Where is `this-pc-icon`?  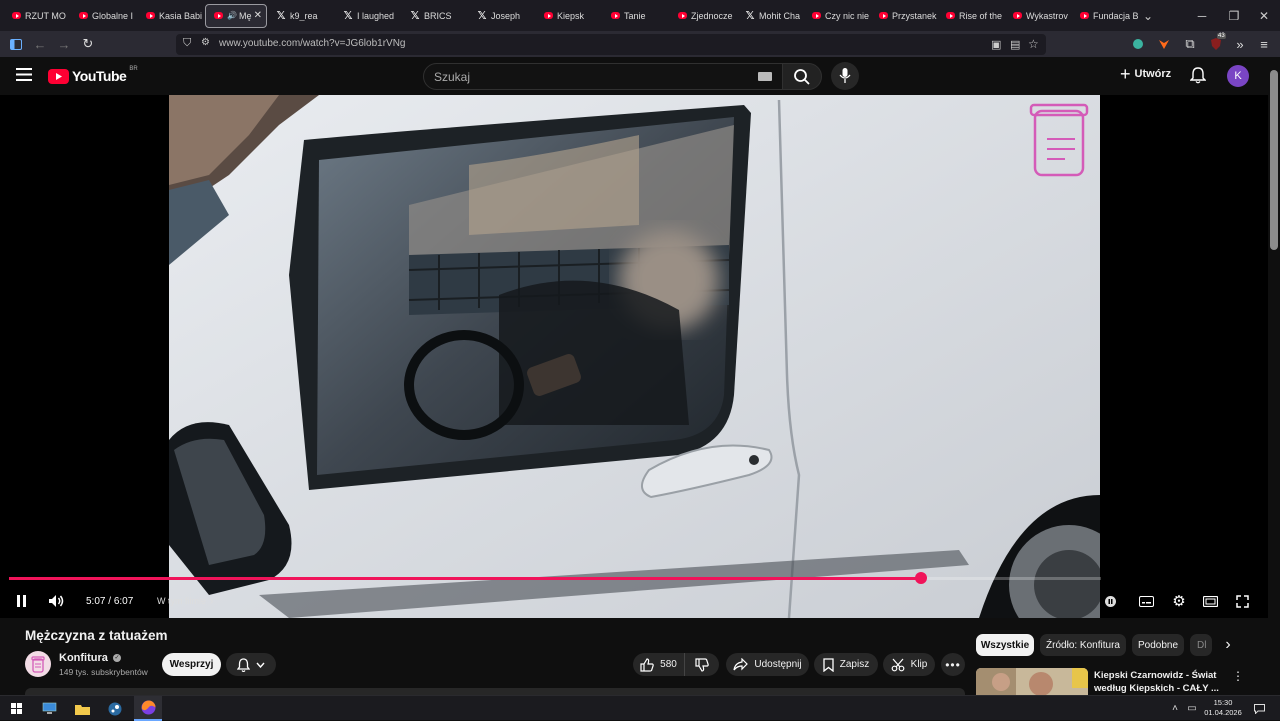 this-pc-icon is located at coordinates (49, 708).